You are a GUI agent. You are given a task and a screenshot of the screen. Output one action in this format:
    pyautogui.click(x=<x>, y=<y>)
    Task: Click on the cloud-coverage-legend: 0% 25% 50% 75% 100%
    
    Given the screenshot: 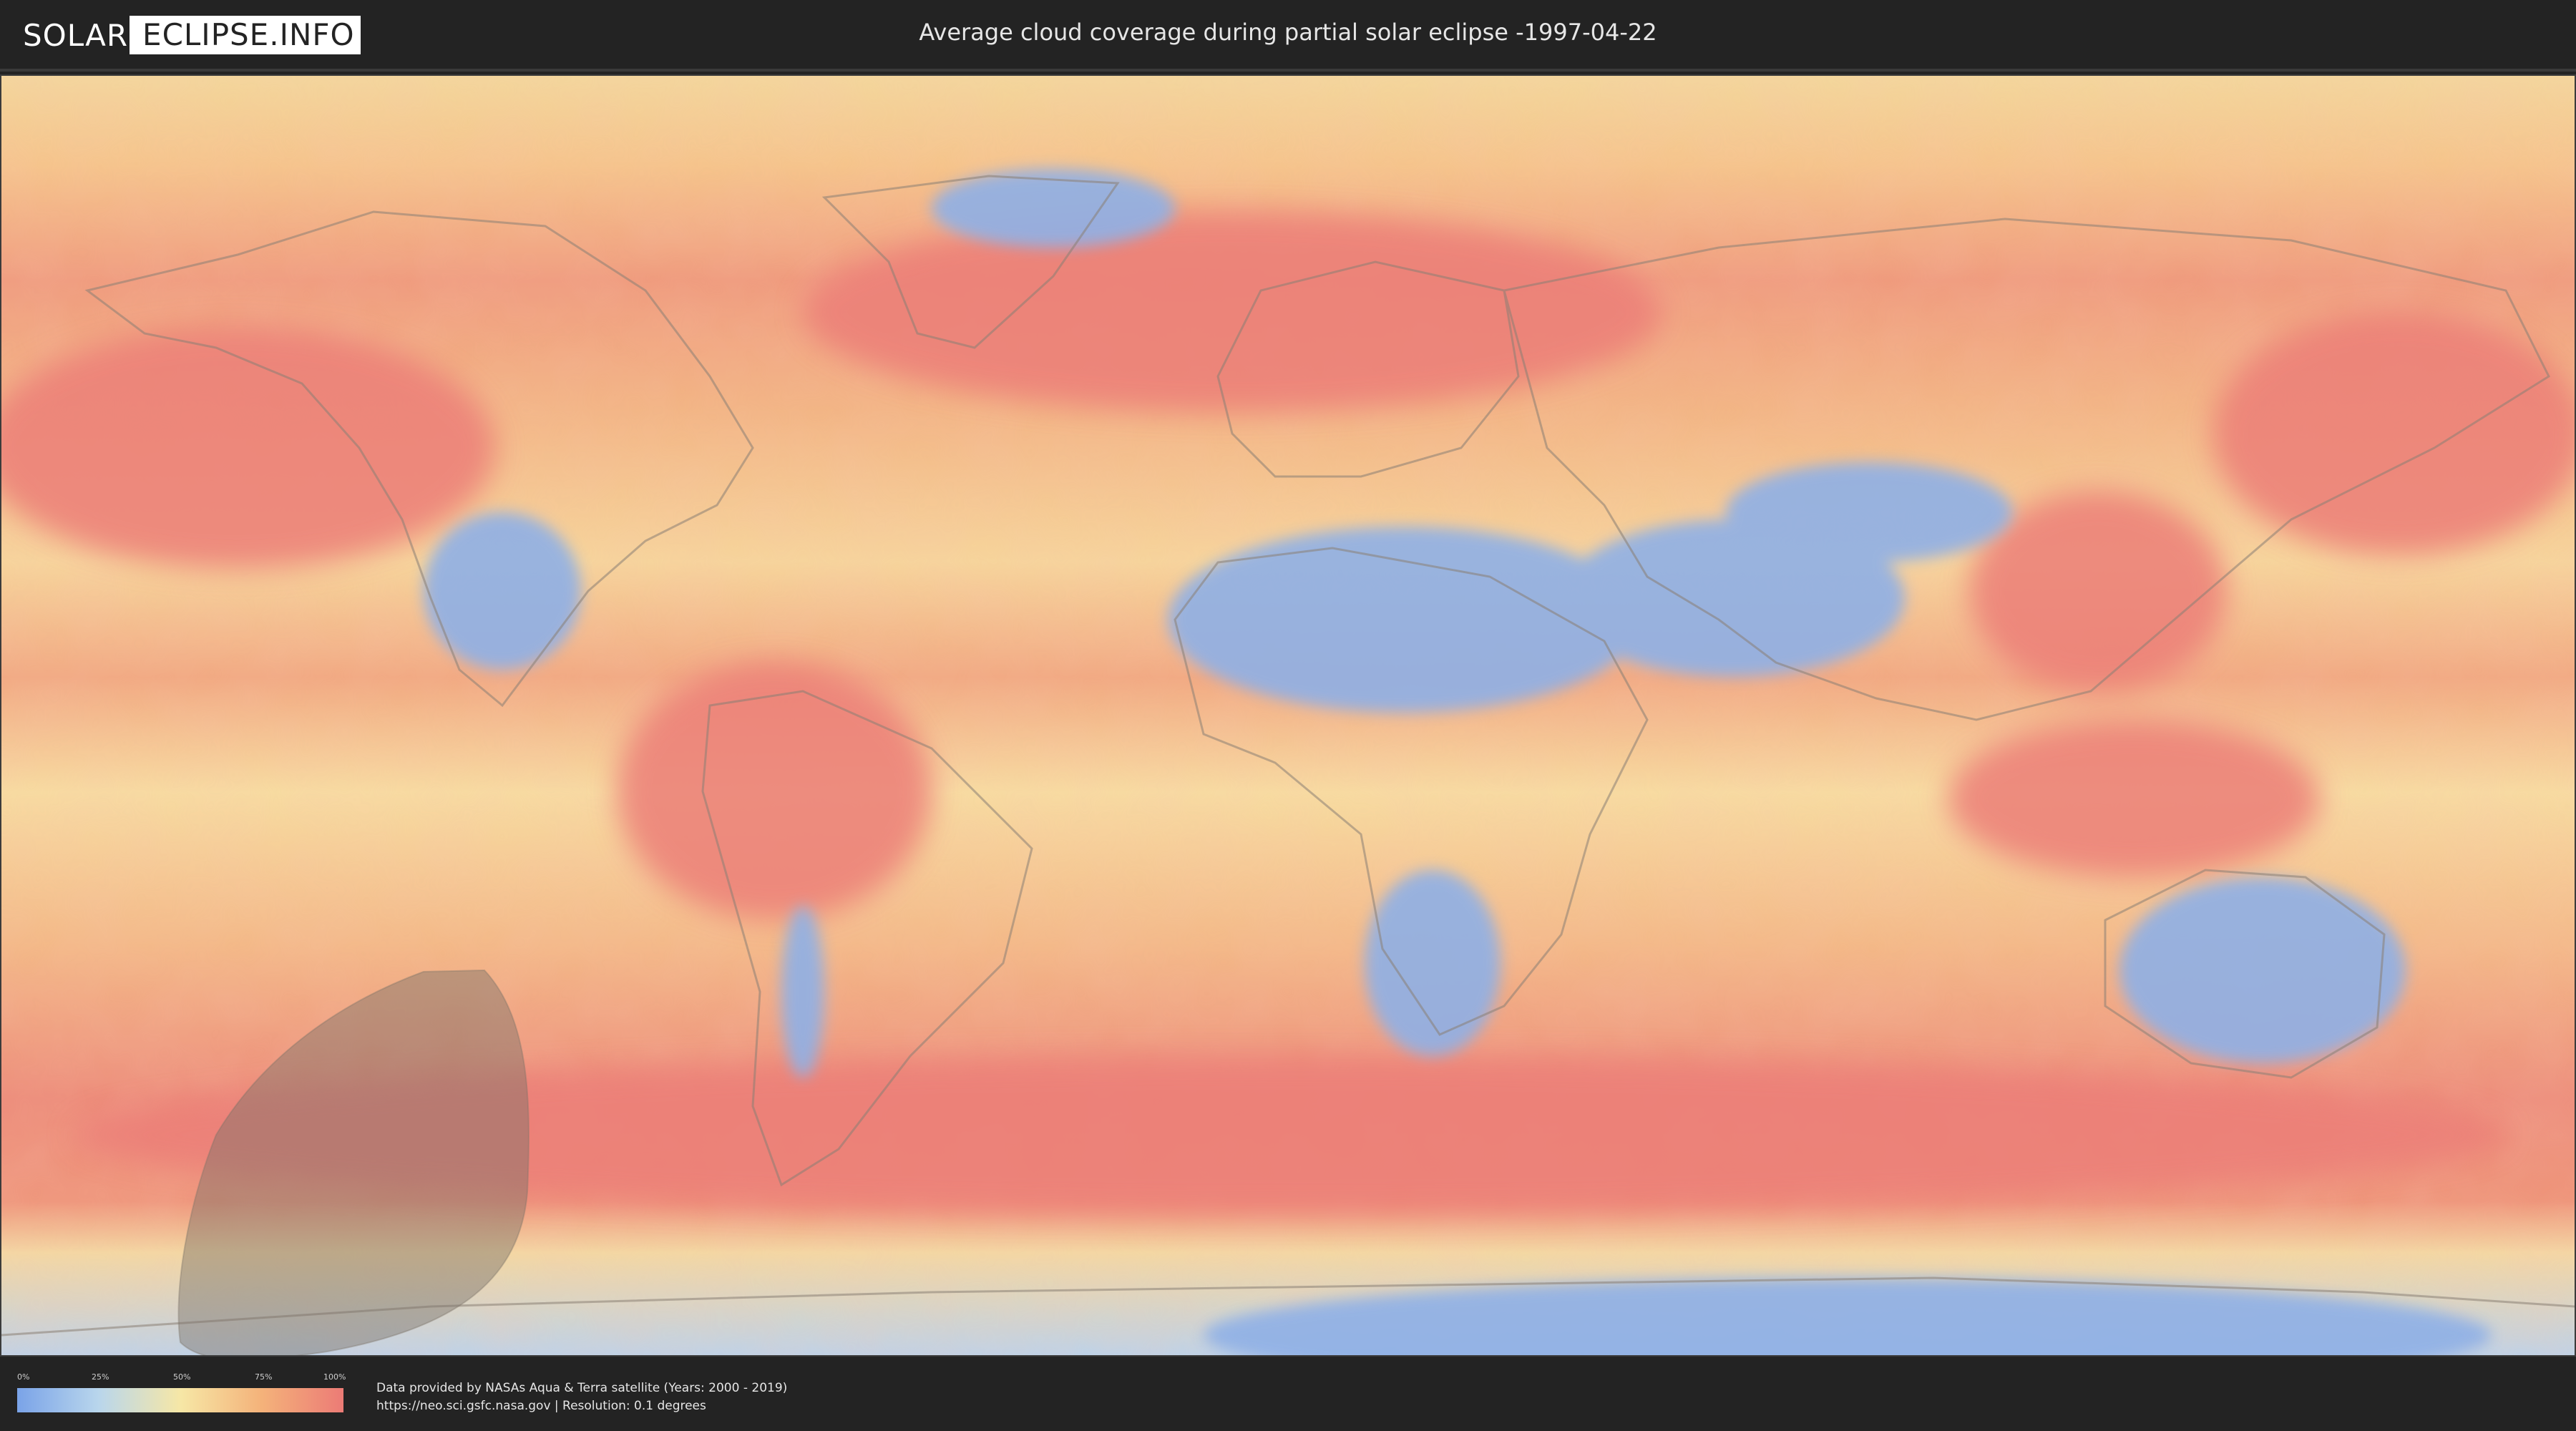 What is the action you would take?
    pyautogui.click(x=181, y=1392)
    